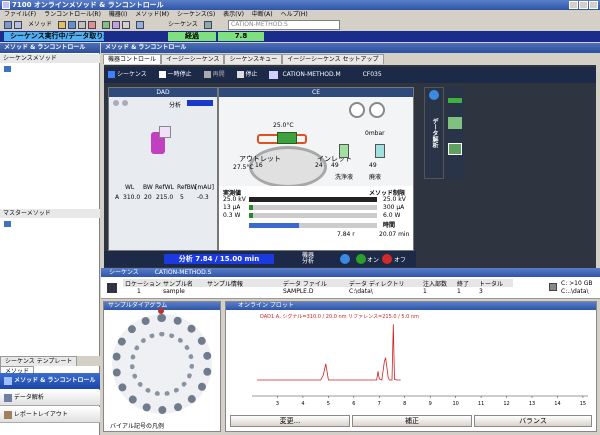 This screenshot has height=435, width=600. Describe the element at coordinates (333, 59) in the screenshot. I see `tab-easy-sequence-setup: イージーシーケンス セットアップ` at that location.